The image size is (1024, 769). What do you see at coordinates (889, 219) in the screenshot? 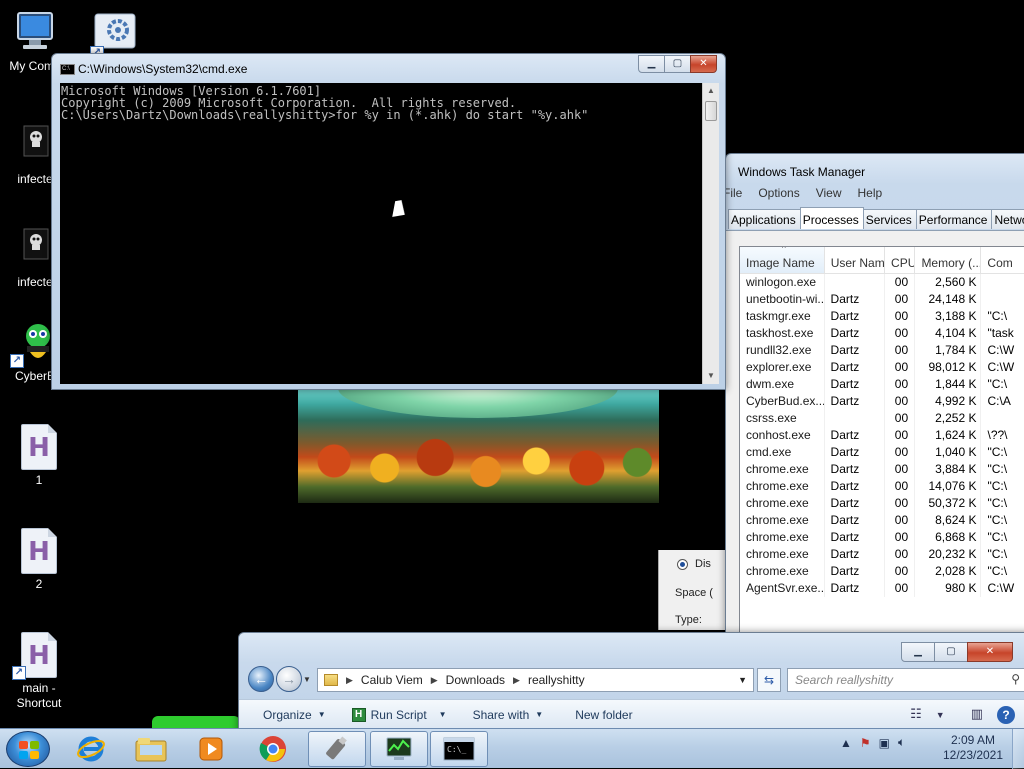
I see `tab-services: Services` at bounding box center [889, 219].